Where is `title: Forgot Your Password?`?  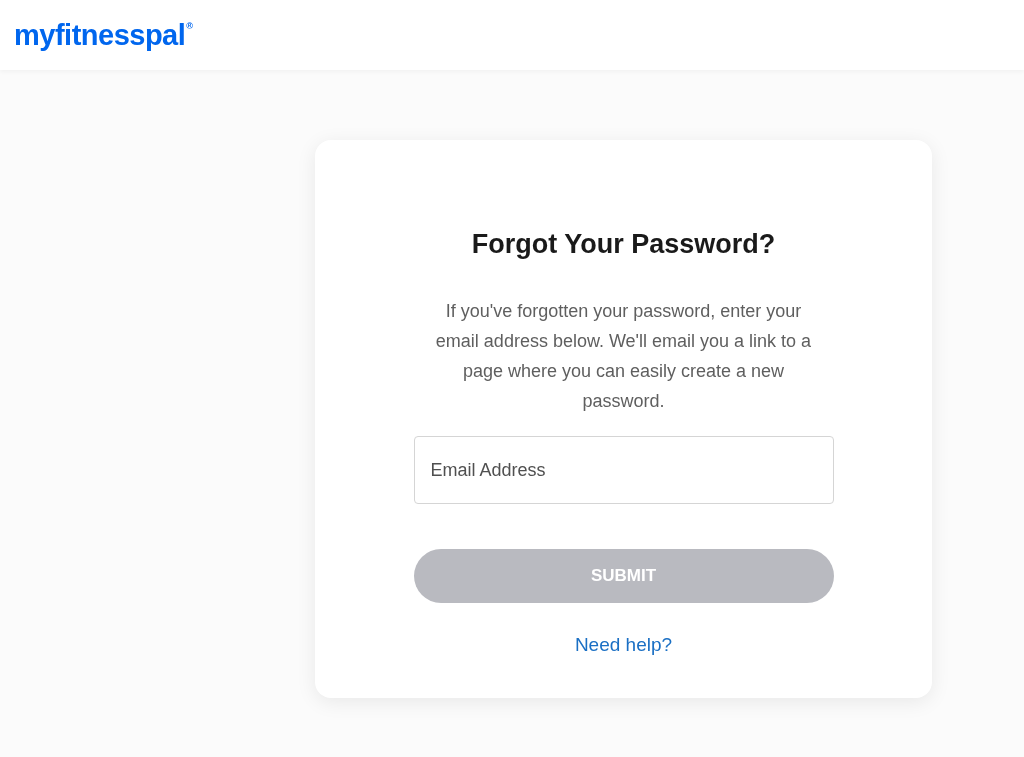
title: Forgot Your Password? is located at coordinates (623, 244).